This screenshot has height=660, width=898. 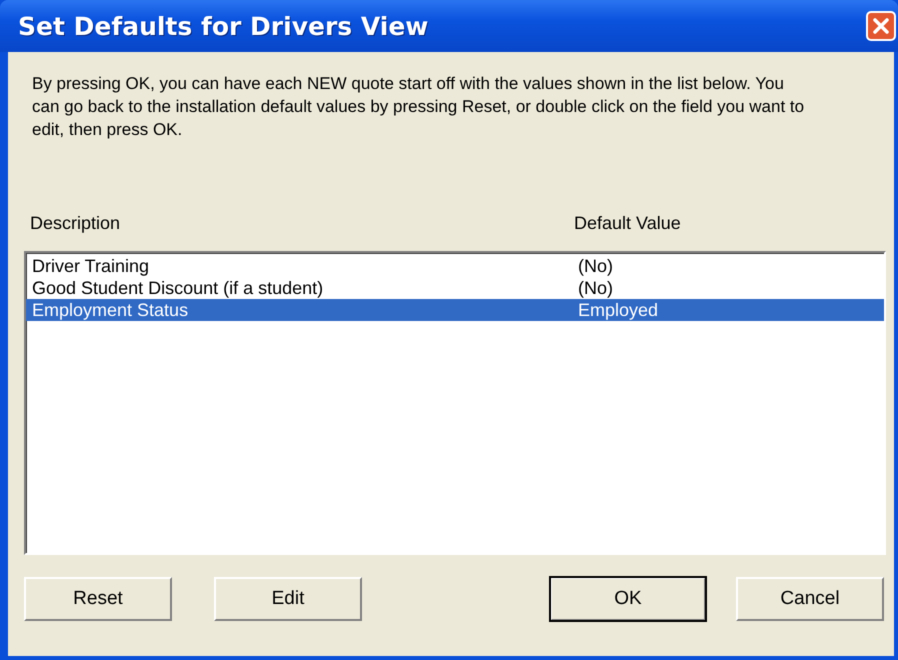 I want to click on description-cell-text: Good Student Discount (if a student), so click(x=177, y=288).